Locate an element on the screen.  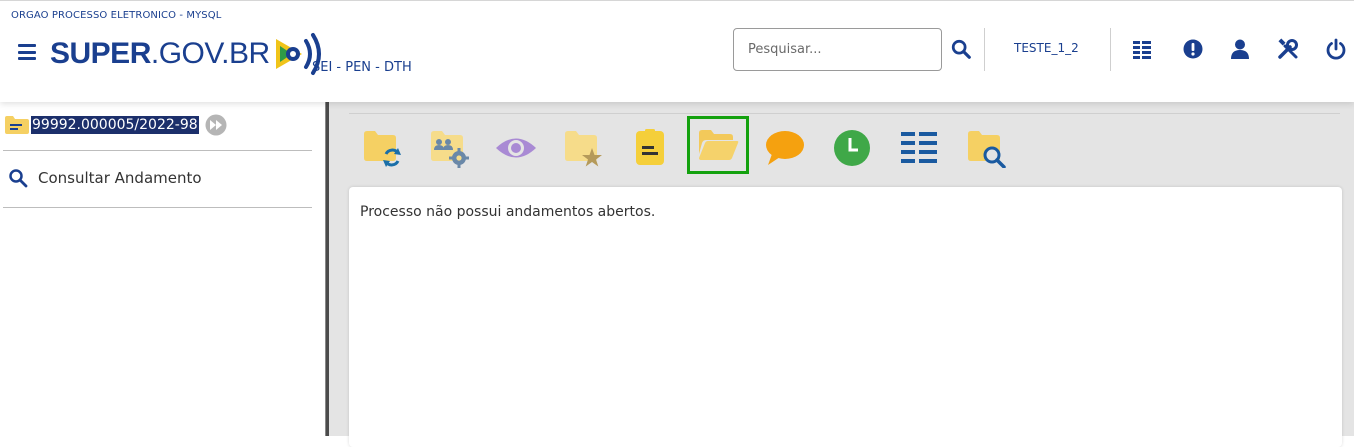
note-graphic is located at coordinates (650, 147).